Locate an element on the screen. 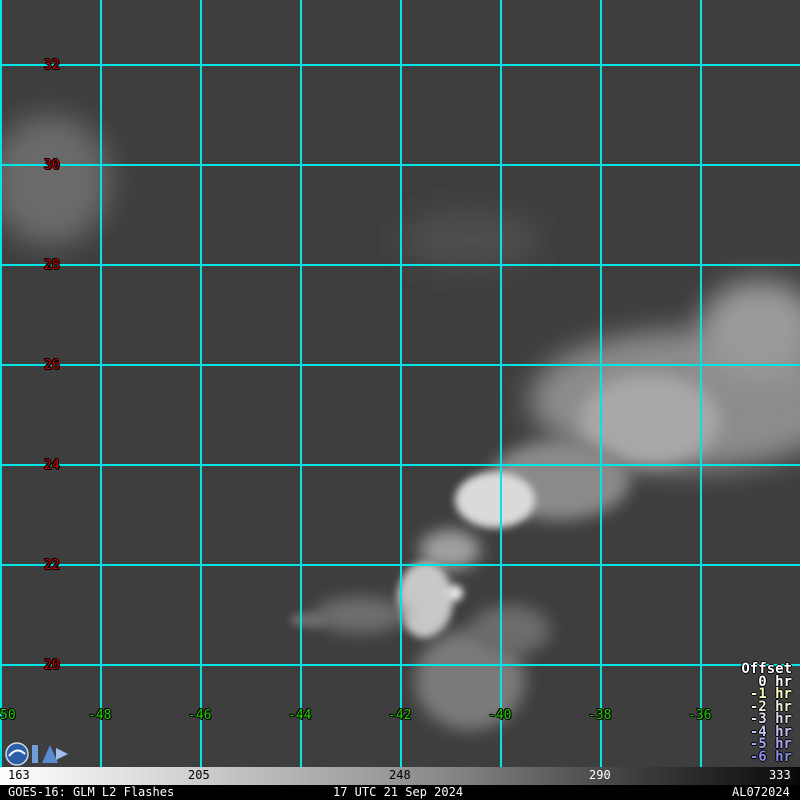  longitude-label: -46 is located at coordinates (200, 715).